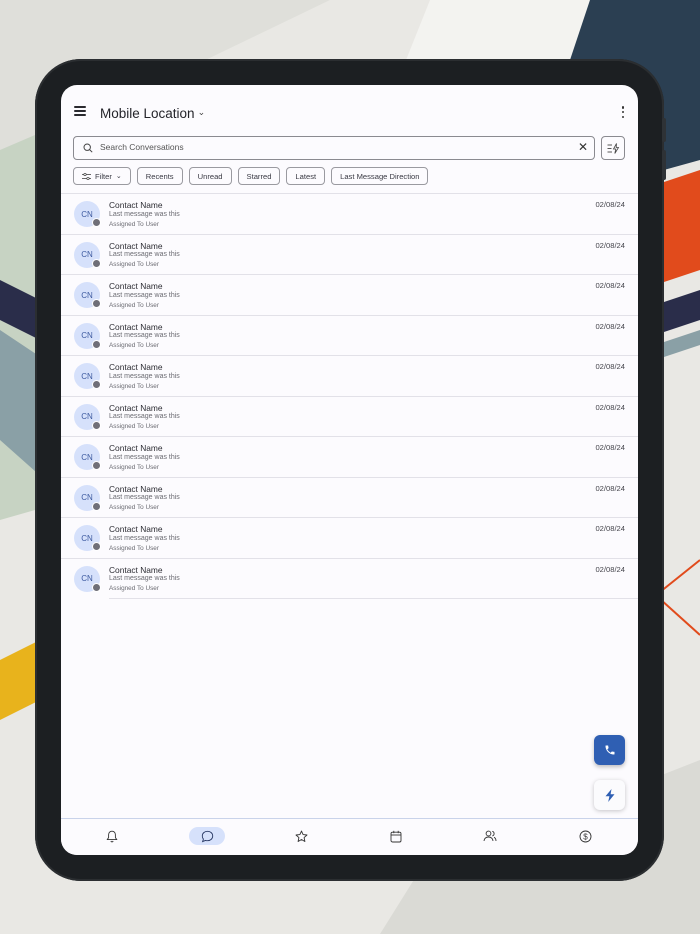  I want to click on more-options-icon, so click(623, 112).